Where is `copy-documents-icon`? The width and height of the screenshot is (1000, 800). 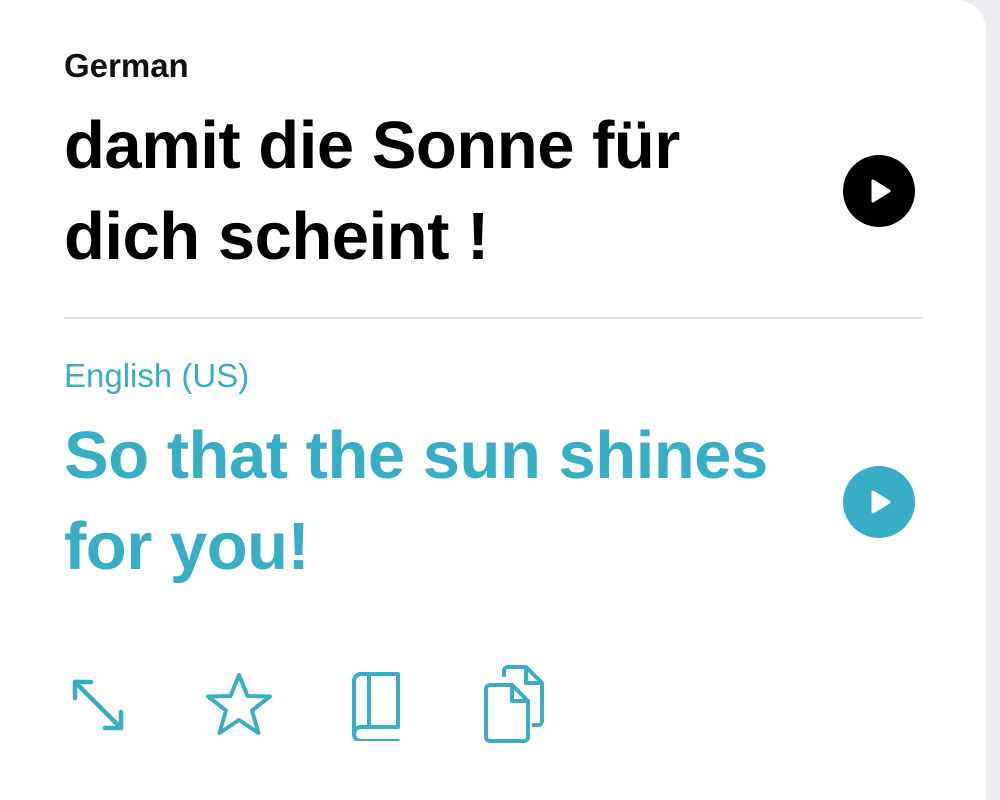 copy-documents-icon is located at coordinates (514, 704).